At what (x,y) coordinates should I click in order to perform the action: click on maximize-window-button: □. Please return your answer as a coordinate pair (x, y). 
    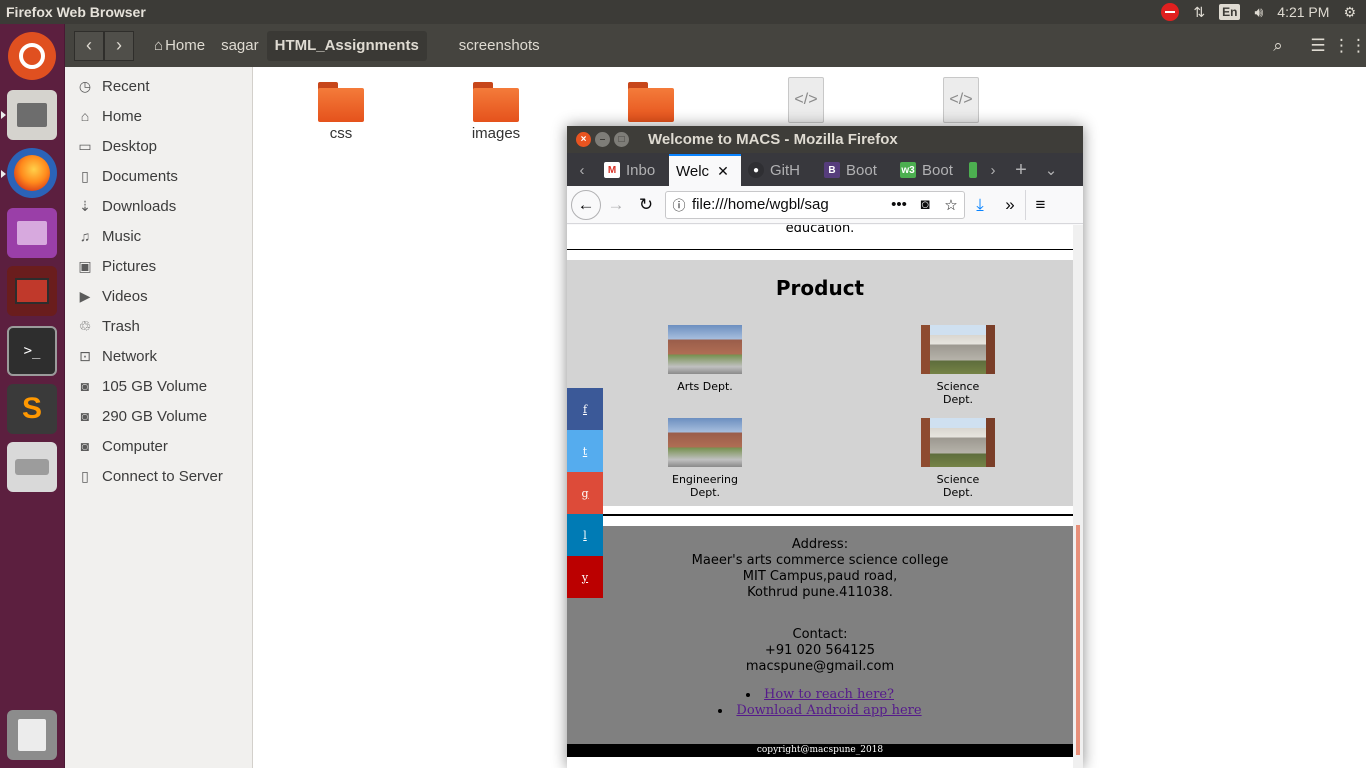
    Looking at the image, I should click on (621, 139).